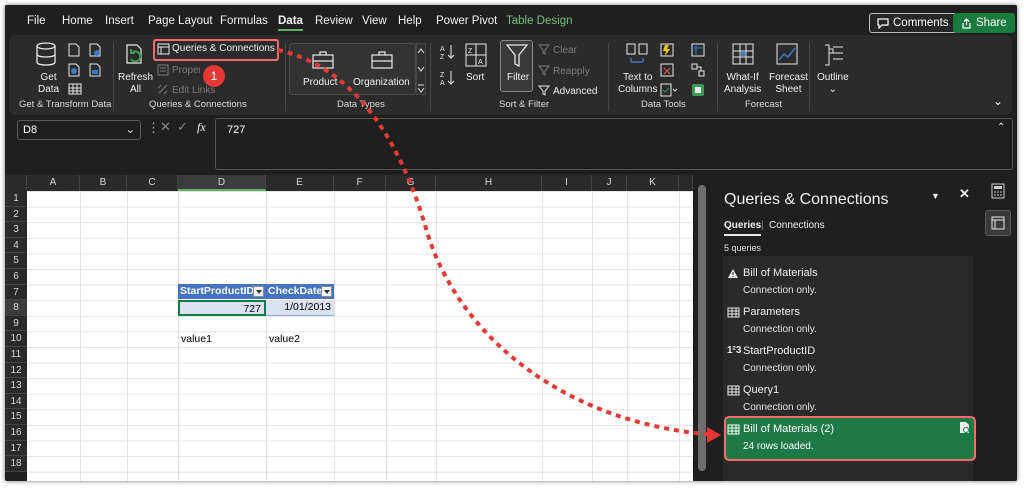 The width and height of the screenshot is (1024, 489). What do you see at coordinates (698, 70) in the screenshot?
I see `relationships-icon` at bounding box center [698, 70].